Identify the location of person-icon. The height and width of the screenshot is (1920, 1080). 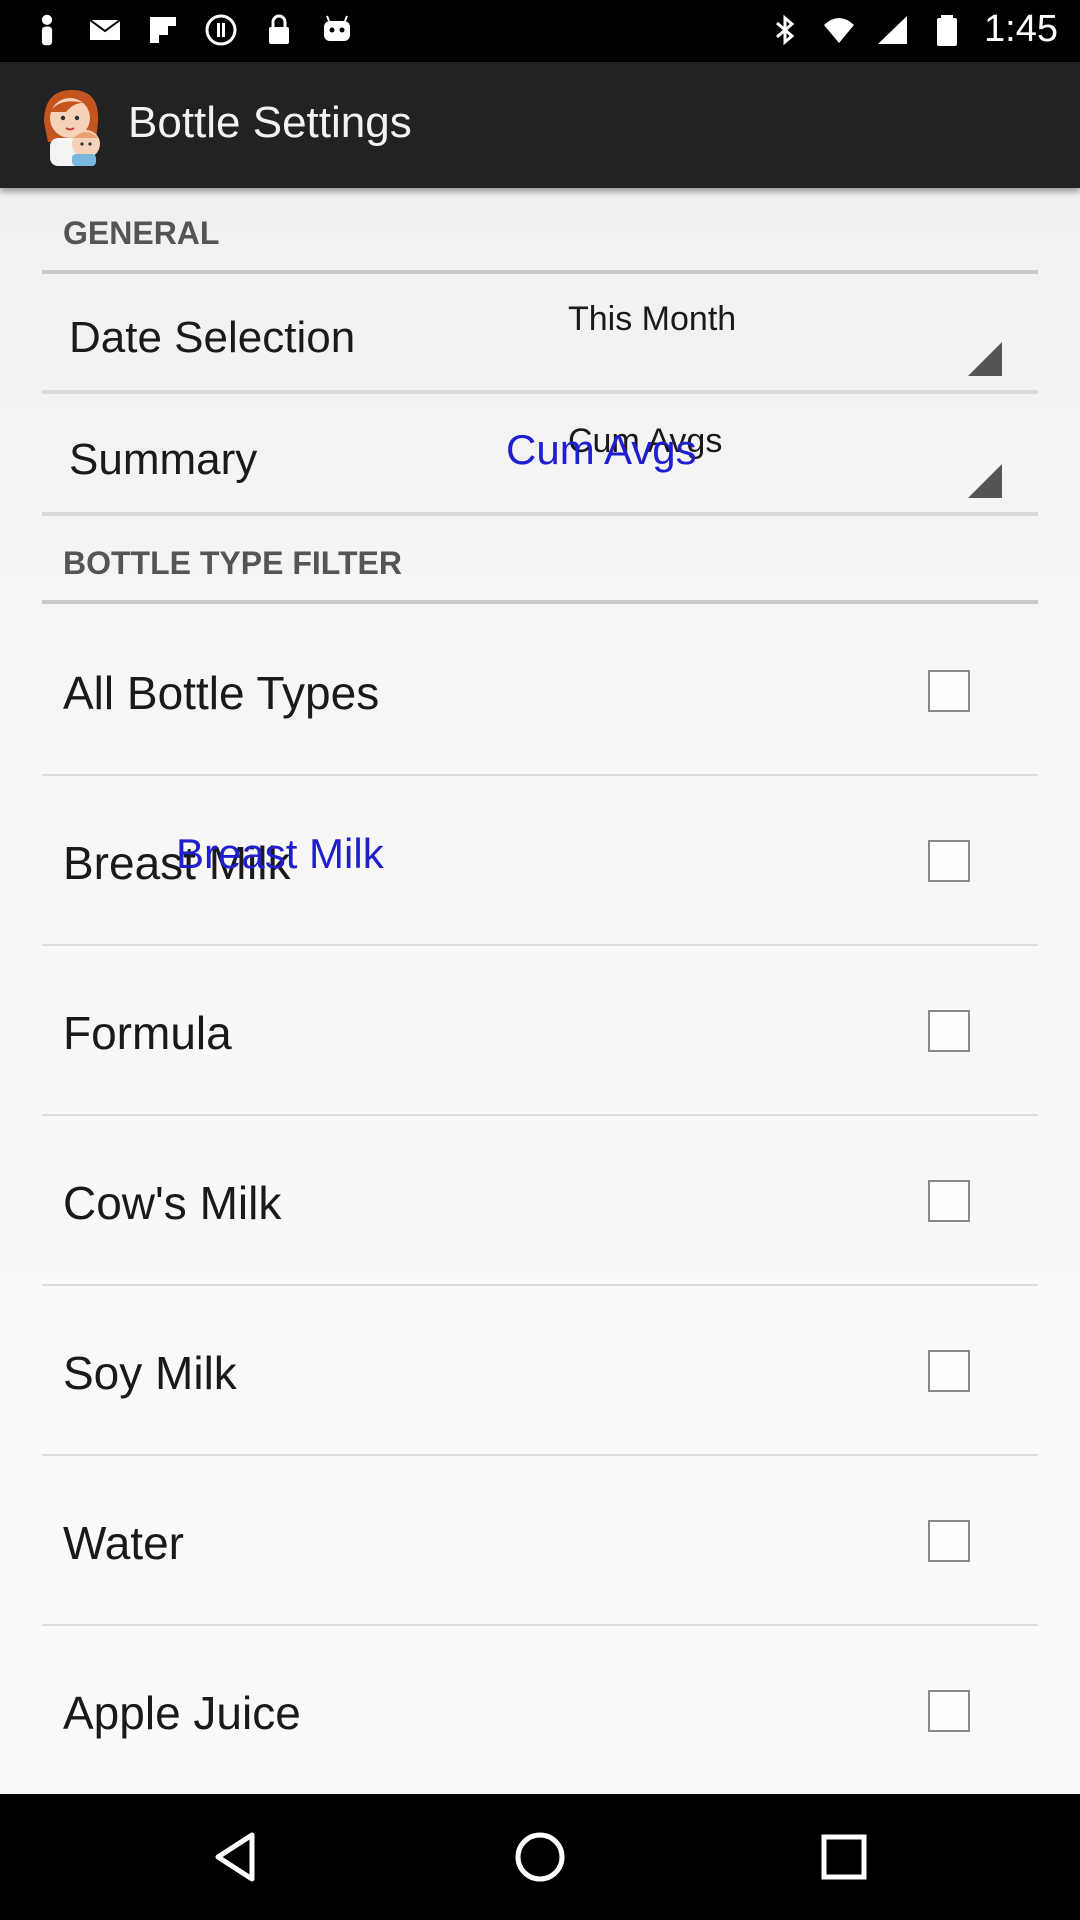
(47, 30).